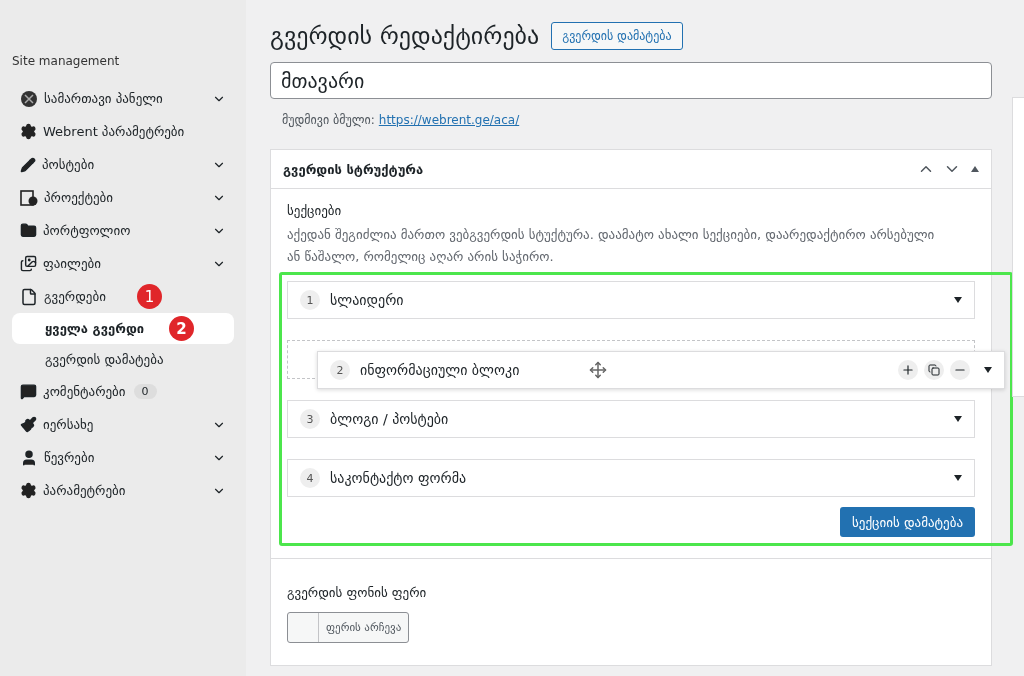  I want to click on sidebar-item: წევრები, so click(123, 457).